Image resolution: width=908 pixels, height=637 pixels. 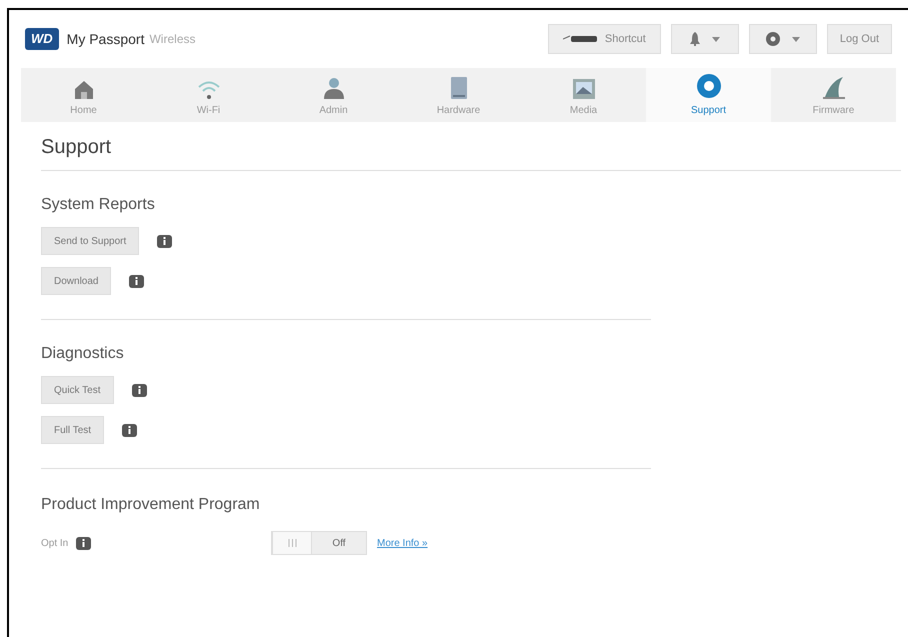 I want to click on lifebuoy-icon, so click(x=709, y=86).